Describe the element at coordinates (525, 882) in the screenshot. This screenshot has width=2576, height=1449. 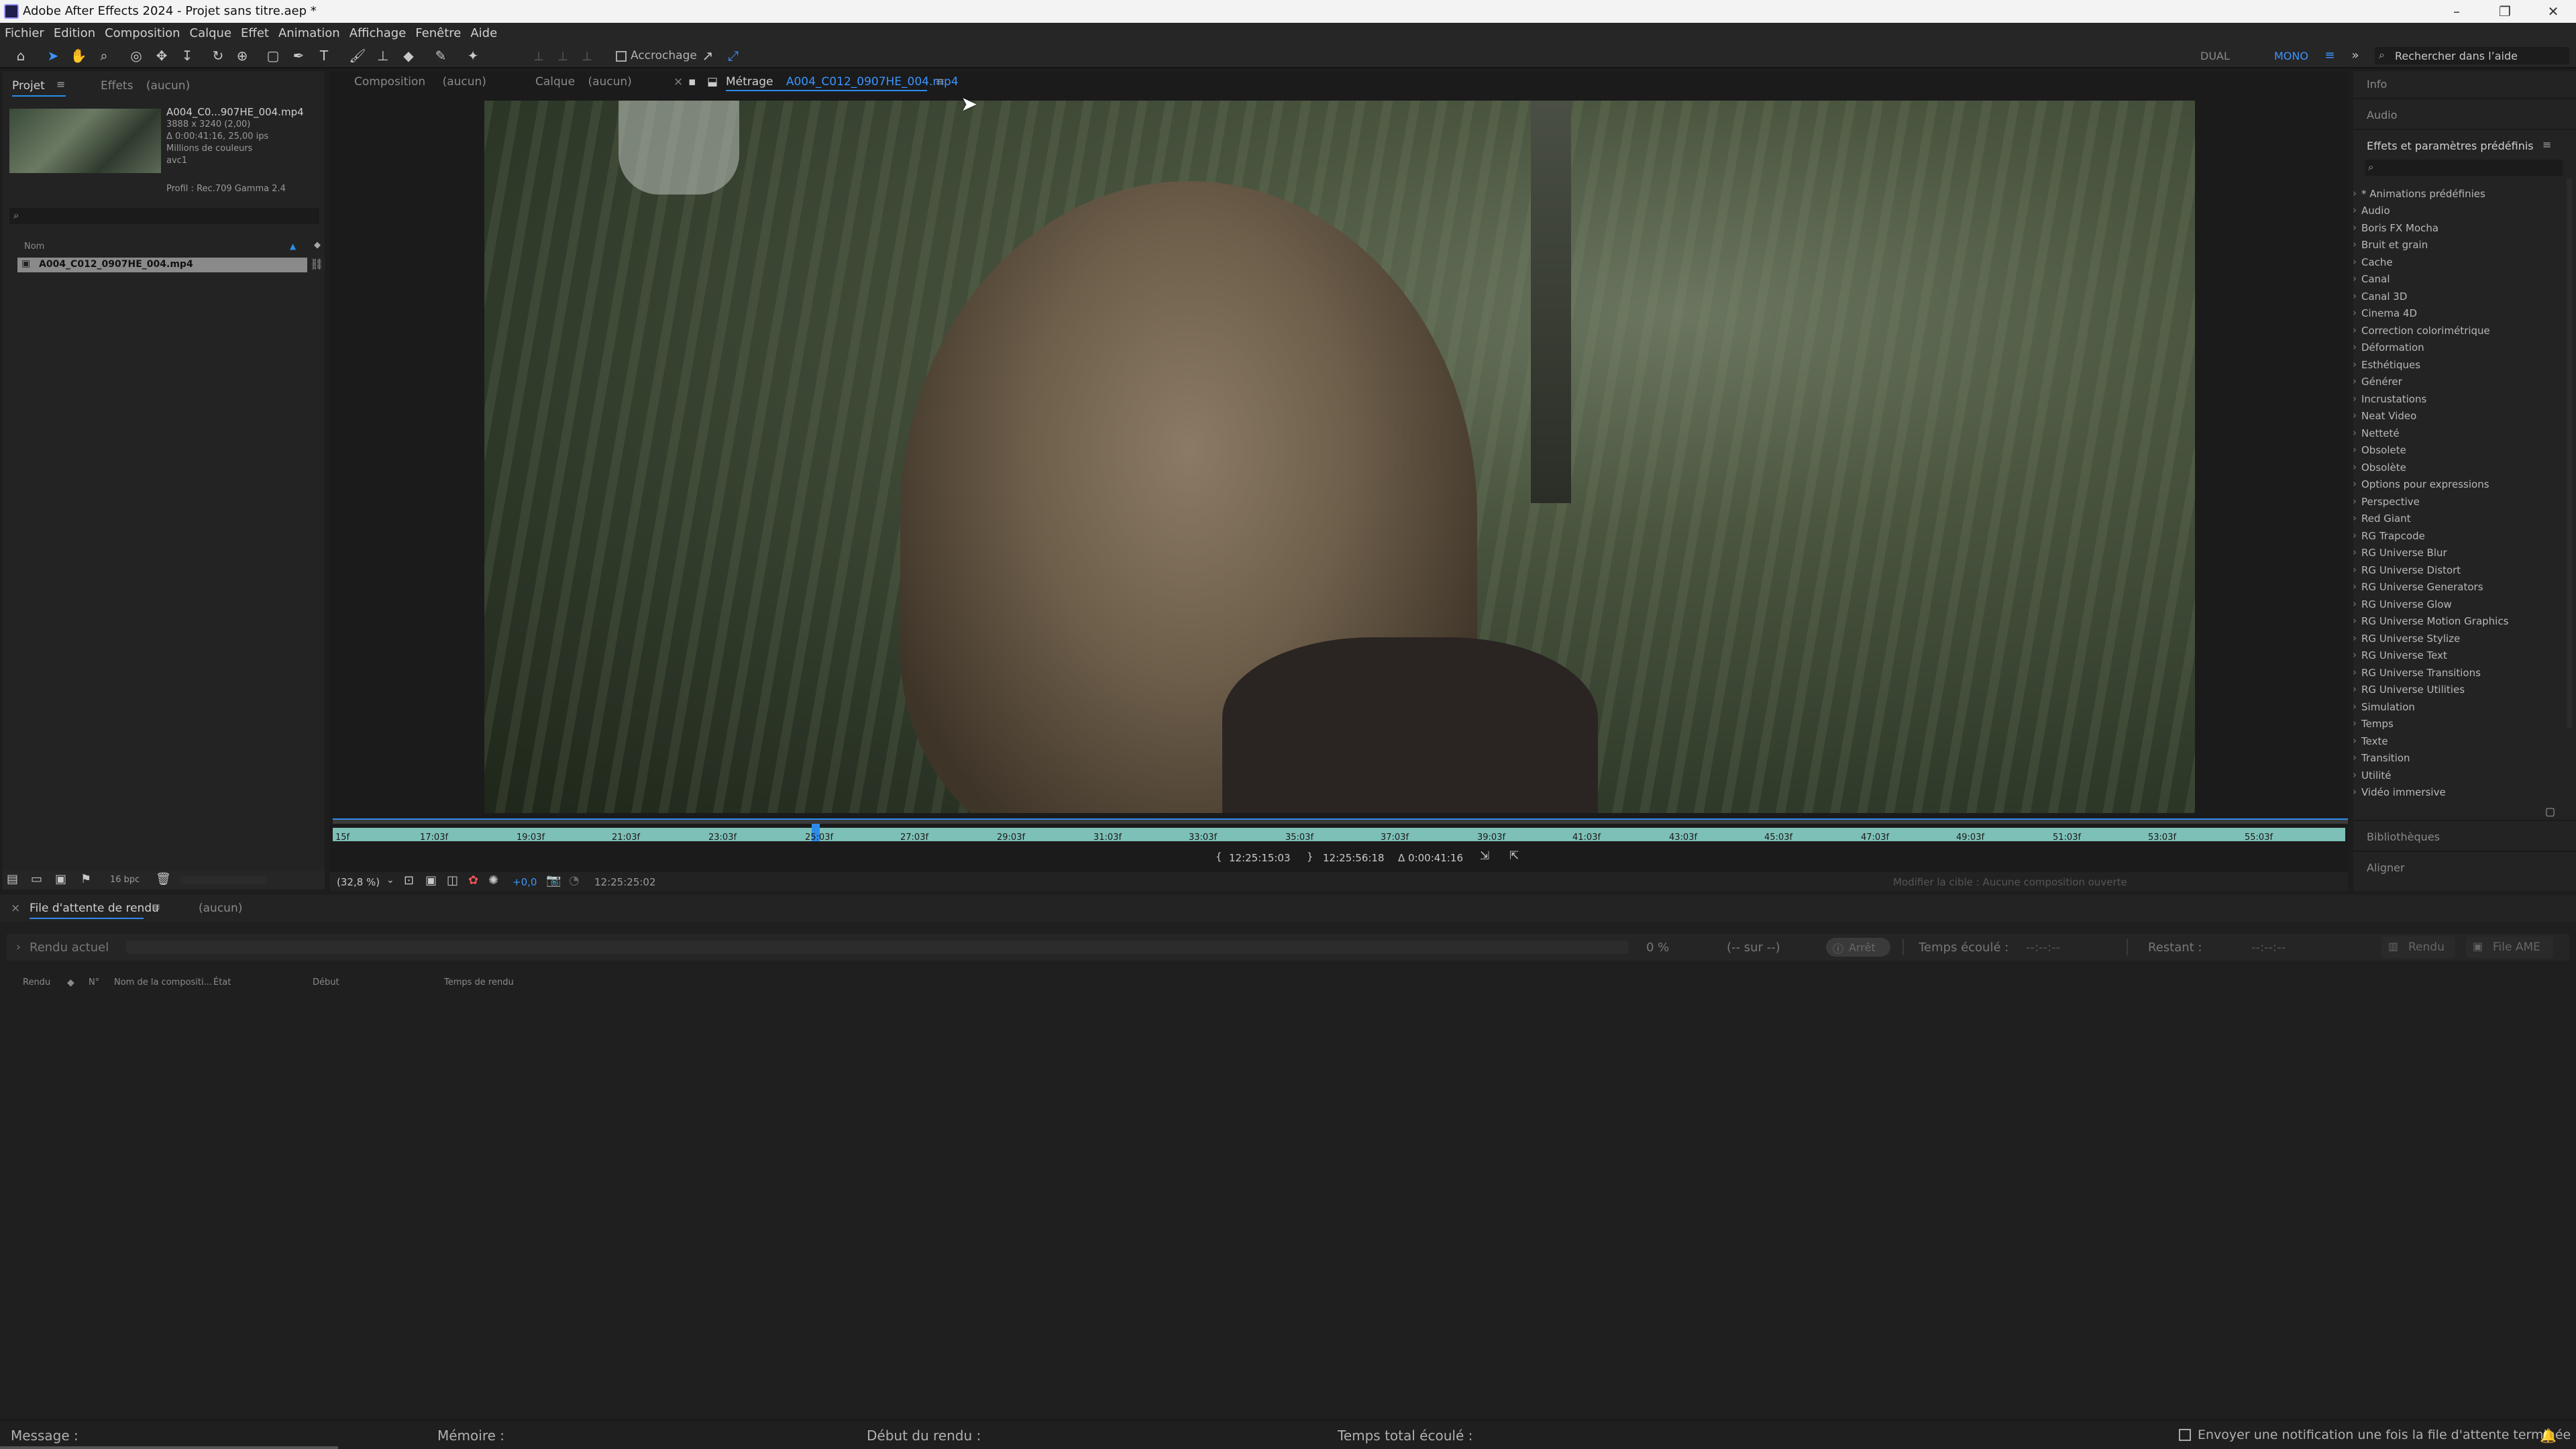
I see `exposure-value: +0,0` at that location.